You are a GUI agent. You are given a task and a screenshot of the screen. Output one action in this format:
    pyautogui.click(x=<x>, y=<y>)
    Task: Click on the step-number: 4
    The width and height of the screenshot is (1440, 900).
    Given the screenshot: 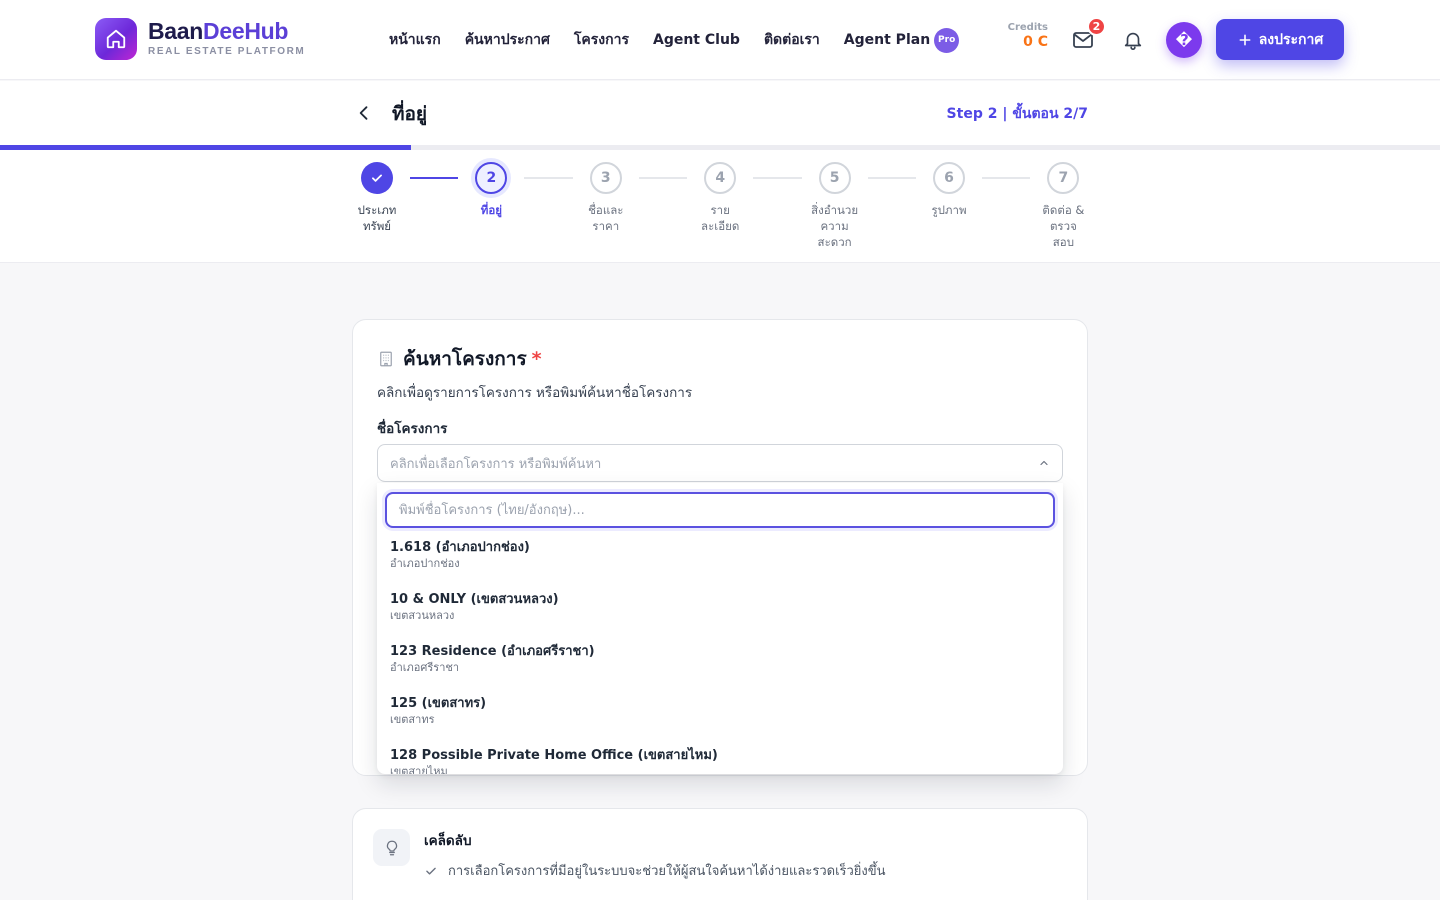 What is the action you would take?
    pyautogui.click(x=720, y=178)
    